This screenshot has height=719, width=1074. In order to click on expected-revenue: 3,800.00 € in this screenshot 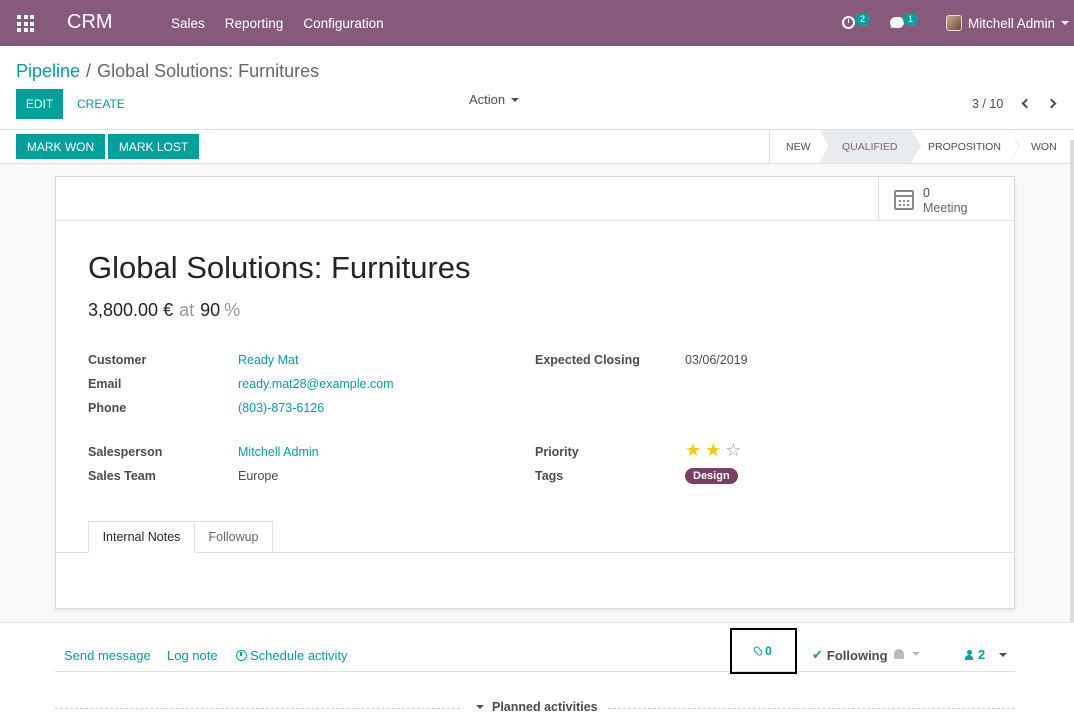, I will do `click(131, 310)`.